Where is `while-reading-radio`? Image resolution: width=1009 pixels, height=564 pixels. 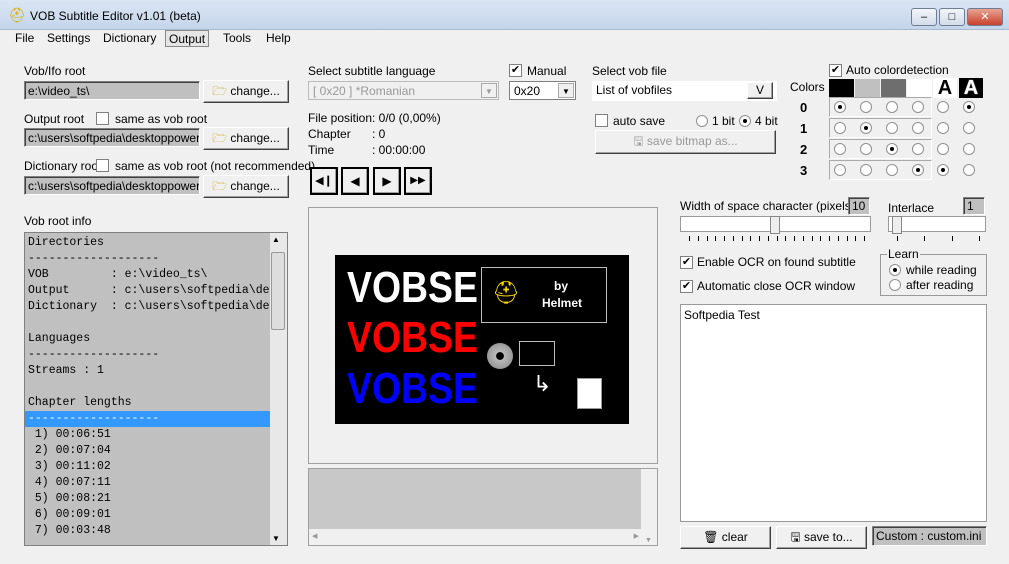
while-reading-radio is located at coordinates (895, 270).